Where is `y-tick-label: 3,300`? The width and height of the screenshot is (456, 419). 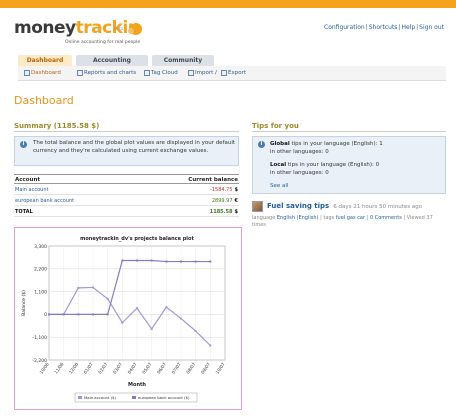 y-tick-label: 3,300 is located at coordinates (40, 247).